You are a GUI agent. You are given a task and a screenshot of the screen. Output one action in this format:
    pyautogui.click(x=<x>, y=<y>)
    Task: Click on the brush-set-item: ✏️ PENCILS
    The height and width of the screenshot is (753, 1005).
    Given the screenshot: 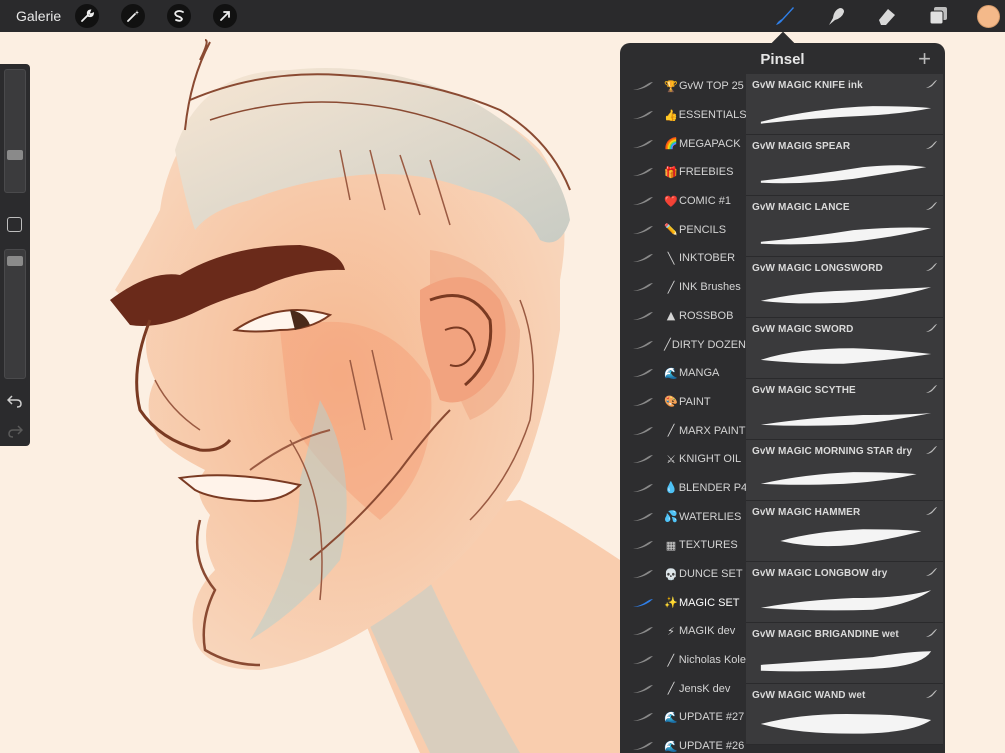 What is the action you would take?
    pyautogui.click(x=683, y=229)
    